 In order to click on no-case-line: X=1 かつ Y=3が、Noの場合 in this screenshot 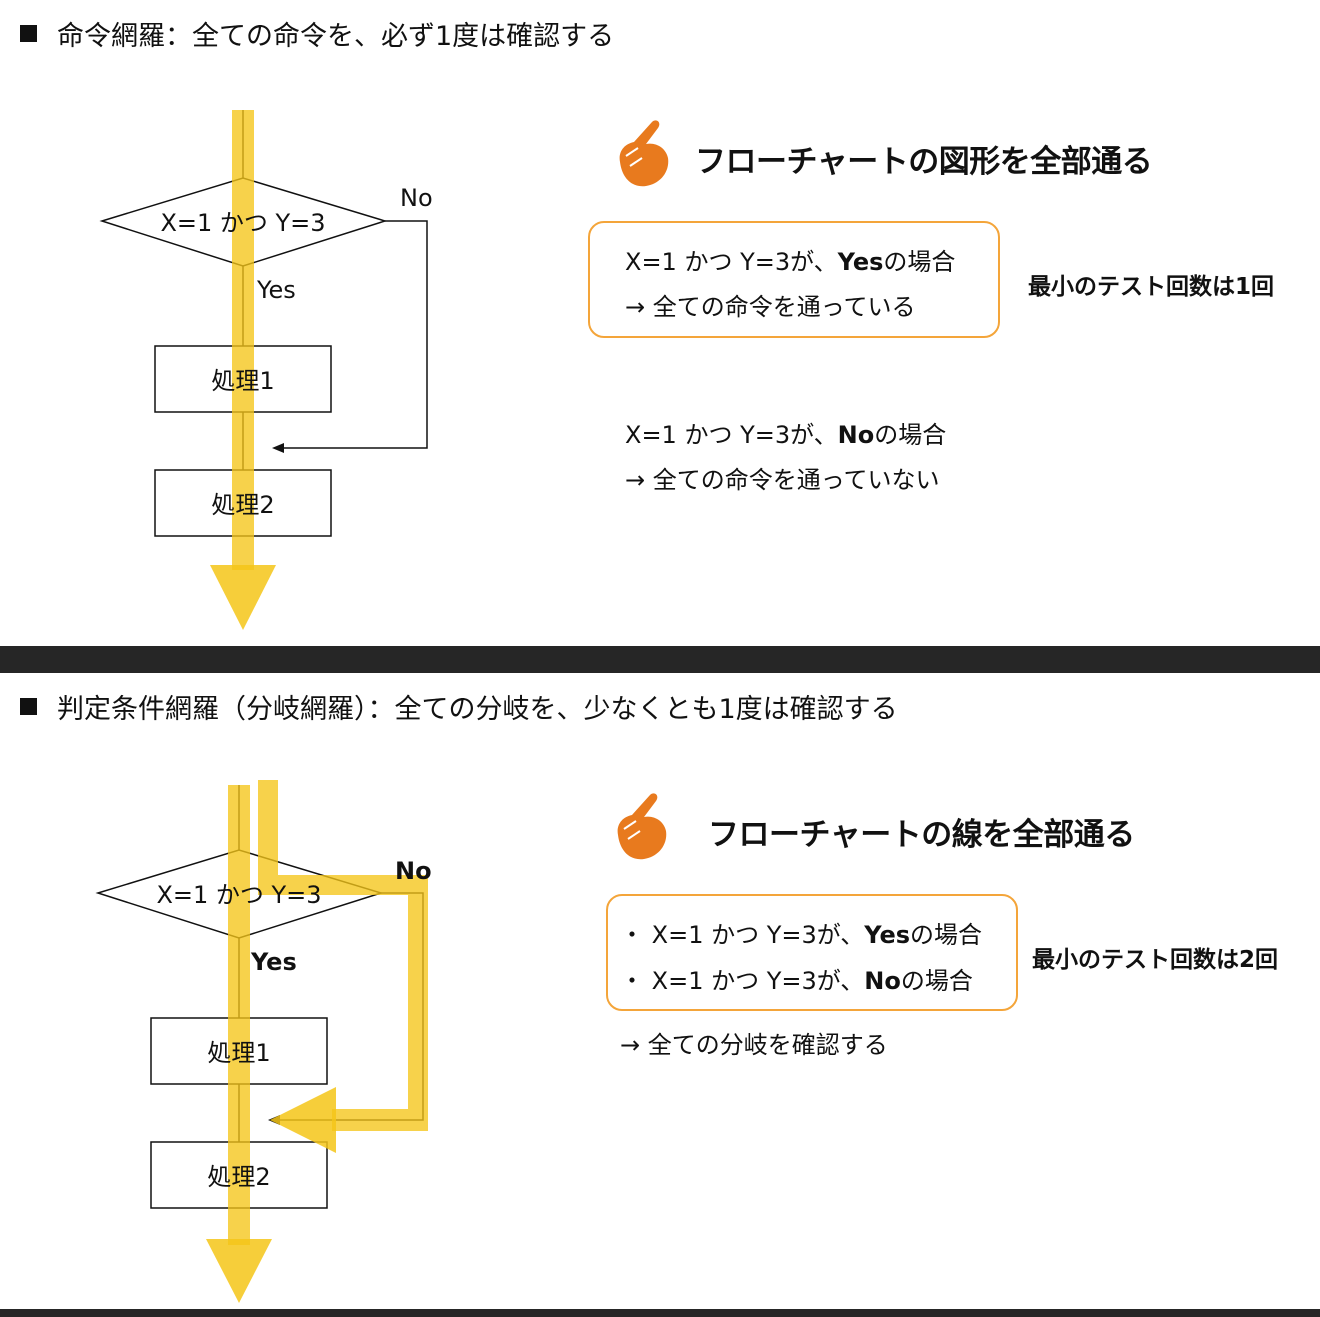, I will do `click(786, 435)`.